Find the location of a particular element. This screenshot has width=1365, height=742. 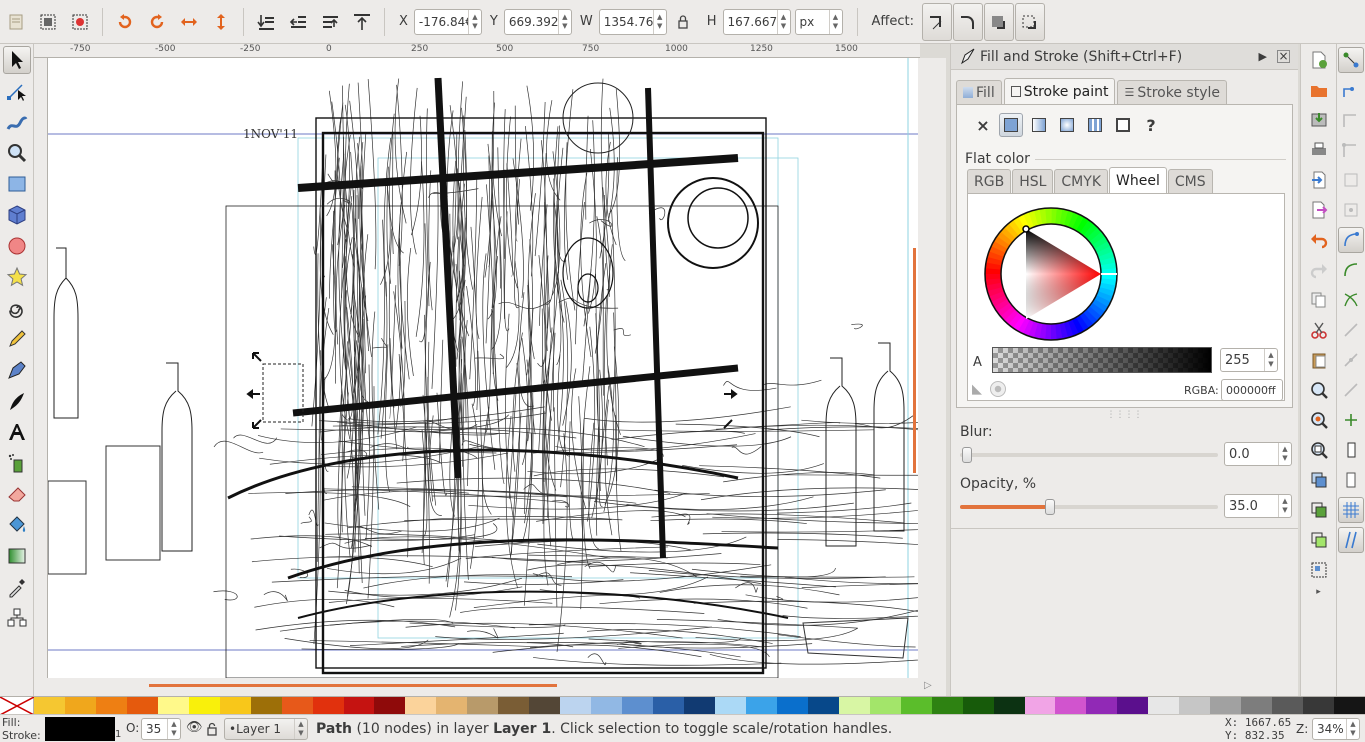

layer-visibility-eye-icon: 👁 is located at coordinates (194, 727).